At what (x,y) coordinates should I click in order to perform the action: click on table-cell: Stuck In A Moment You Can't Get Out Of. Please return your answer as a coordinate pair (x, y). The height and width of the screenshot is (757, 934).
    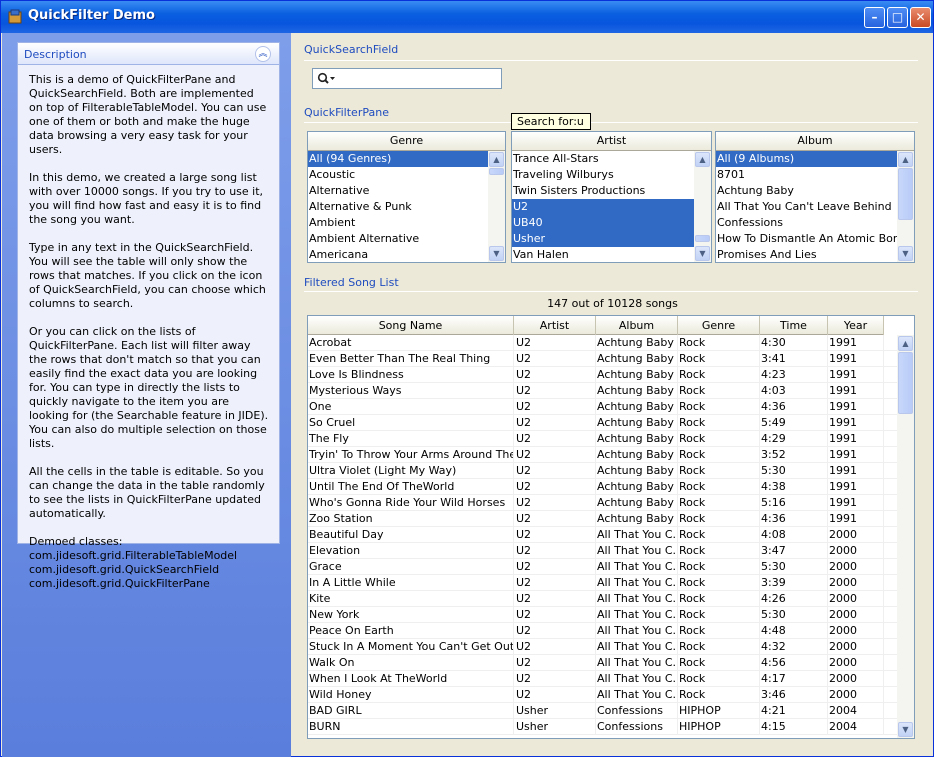
    Looking at the image, I should click on (411, 647).